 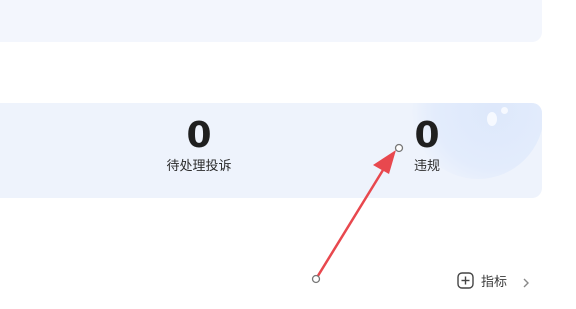 I want to click on violations-label: 违规, so click(x=426, y=166).